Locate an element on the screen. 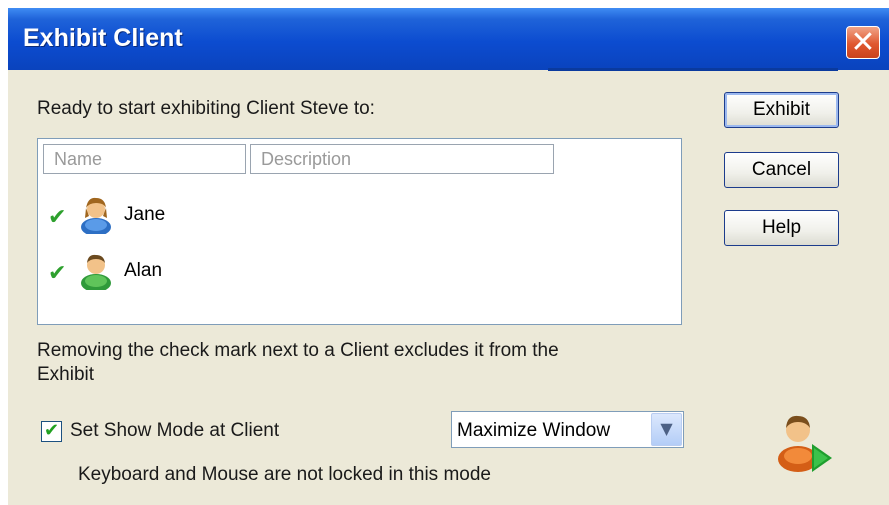  show-mode-select: Maximize Window ▼ is located at coordinates (567, 429).